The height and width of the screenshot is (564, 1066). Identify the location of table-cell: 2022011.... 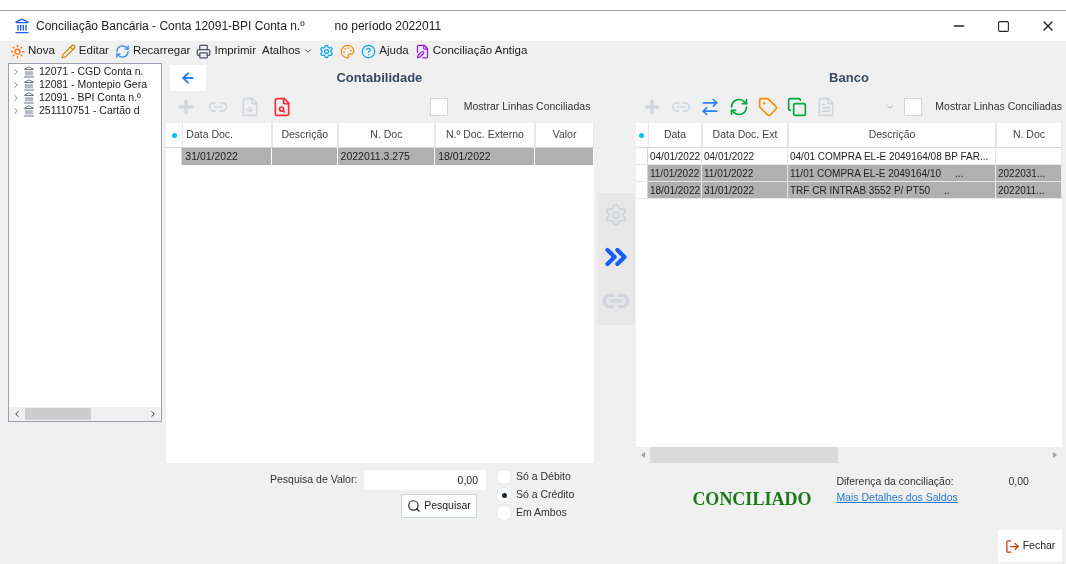
(1029, 190).